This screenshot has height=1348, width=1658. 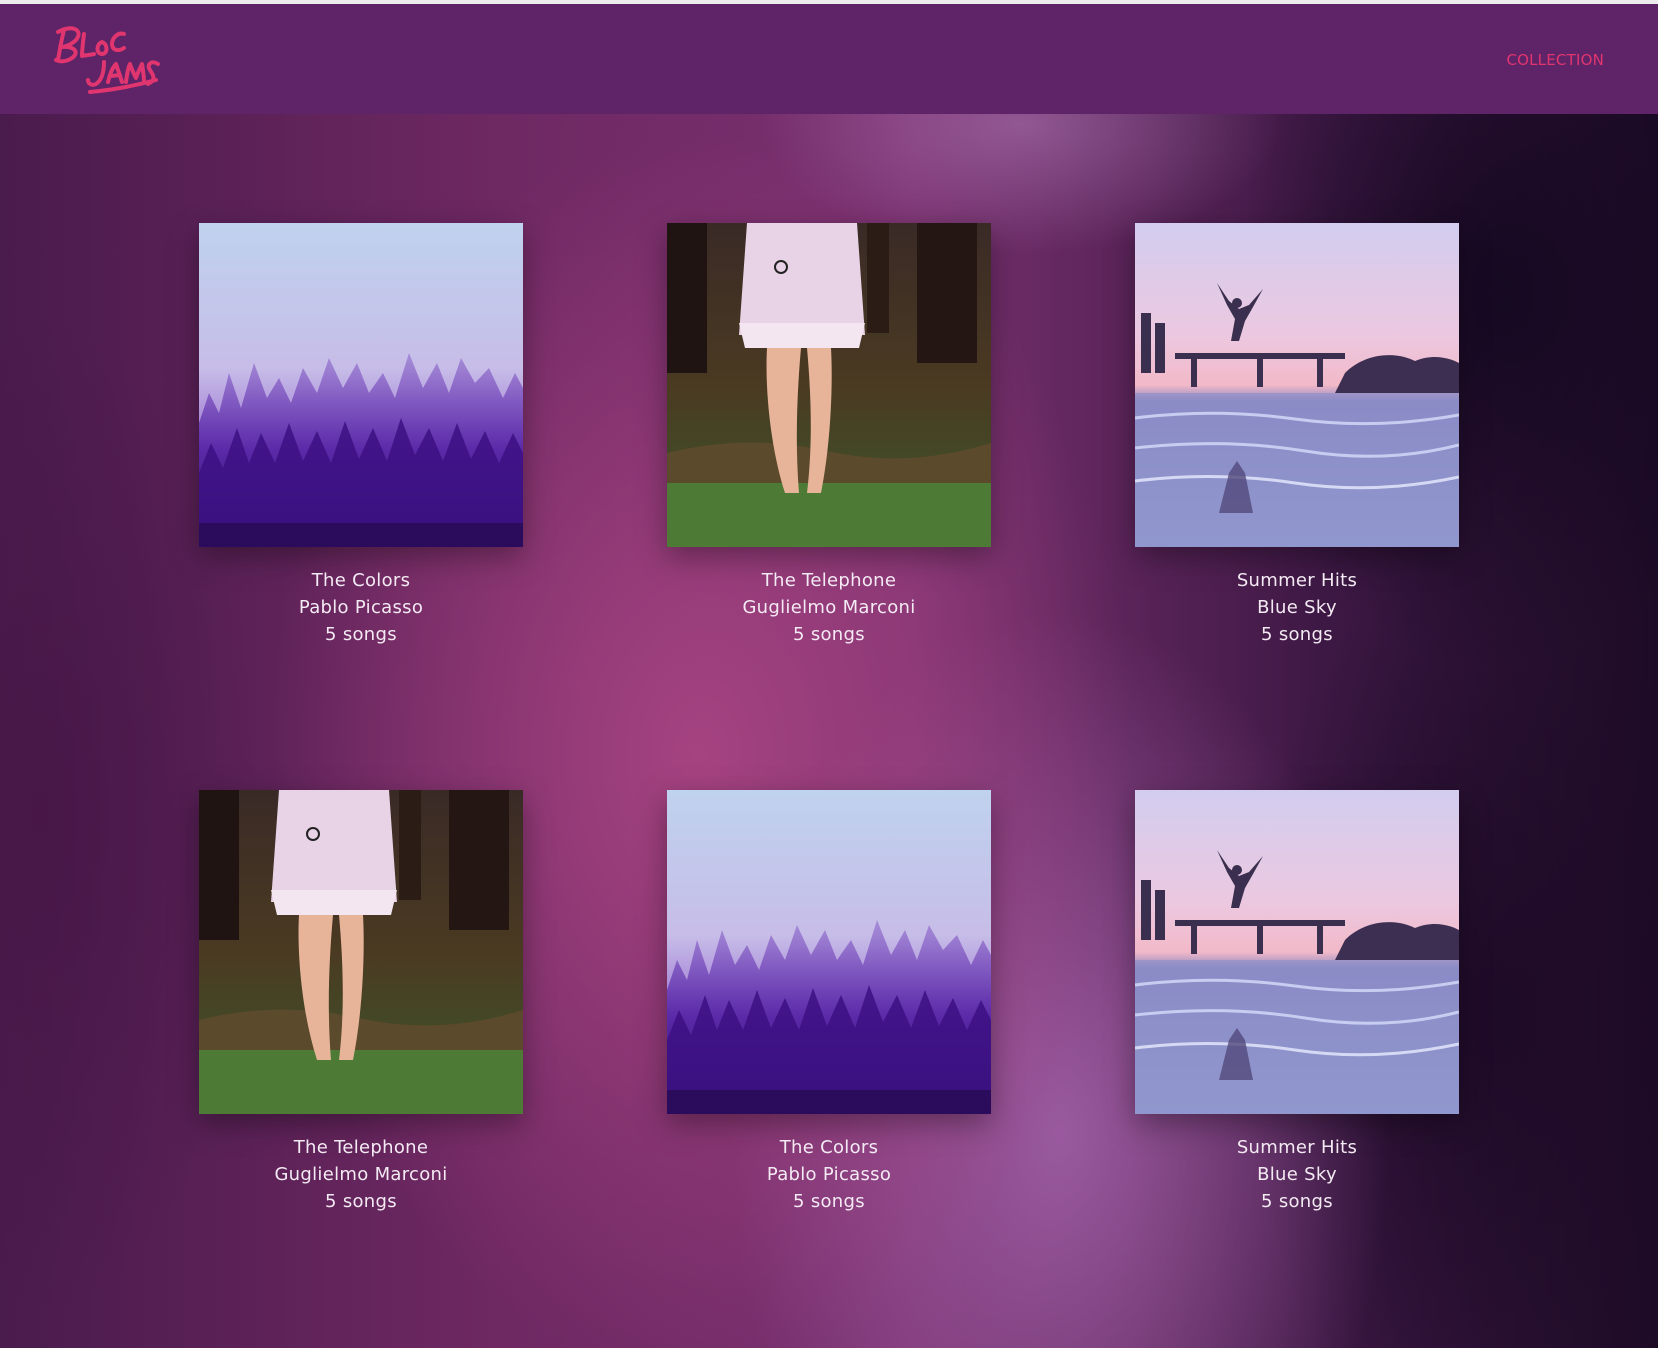 What do you see at coordinates (1555, 60) in the screenshot?
I see `nav-collection-link: COLLECTION` at bounding box center [1555, 60].